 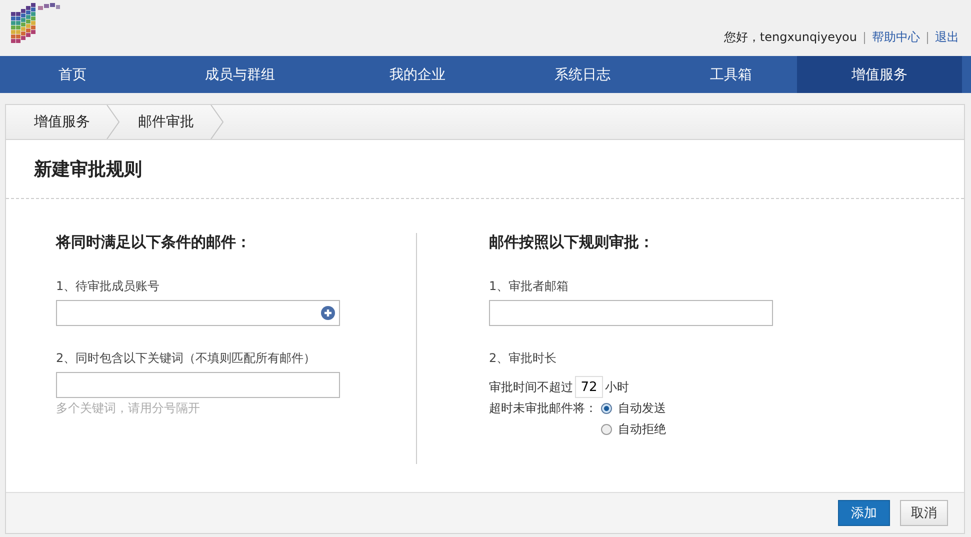 I want to click on radio-label: 自动发送, so click(x=642, y=408).